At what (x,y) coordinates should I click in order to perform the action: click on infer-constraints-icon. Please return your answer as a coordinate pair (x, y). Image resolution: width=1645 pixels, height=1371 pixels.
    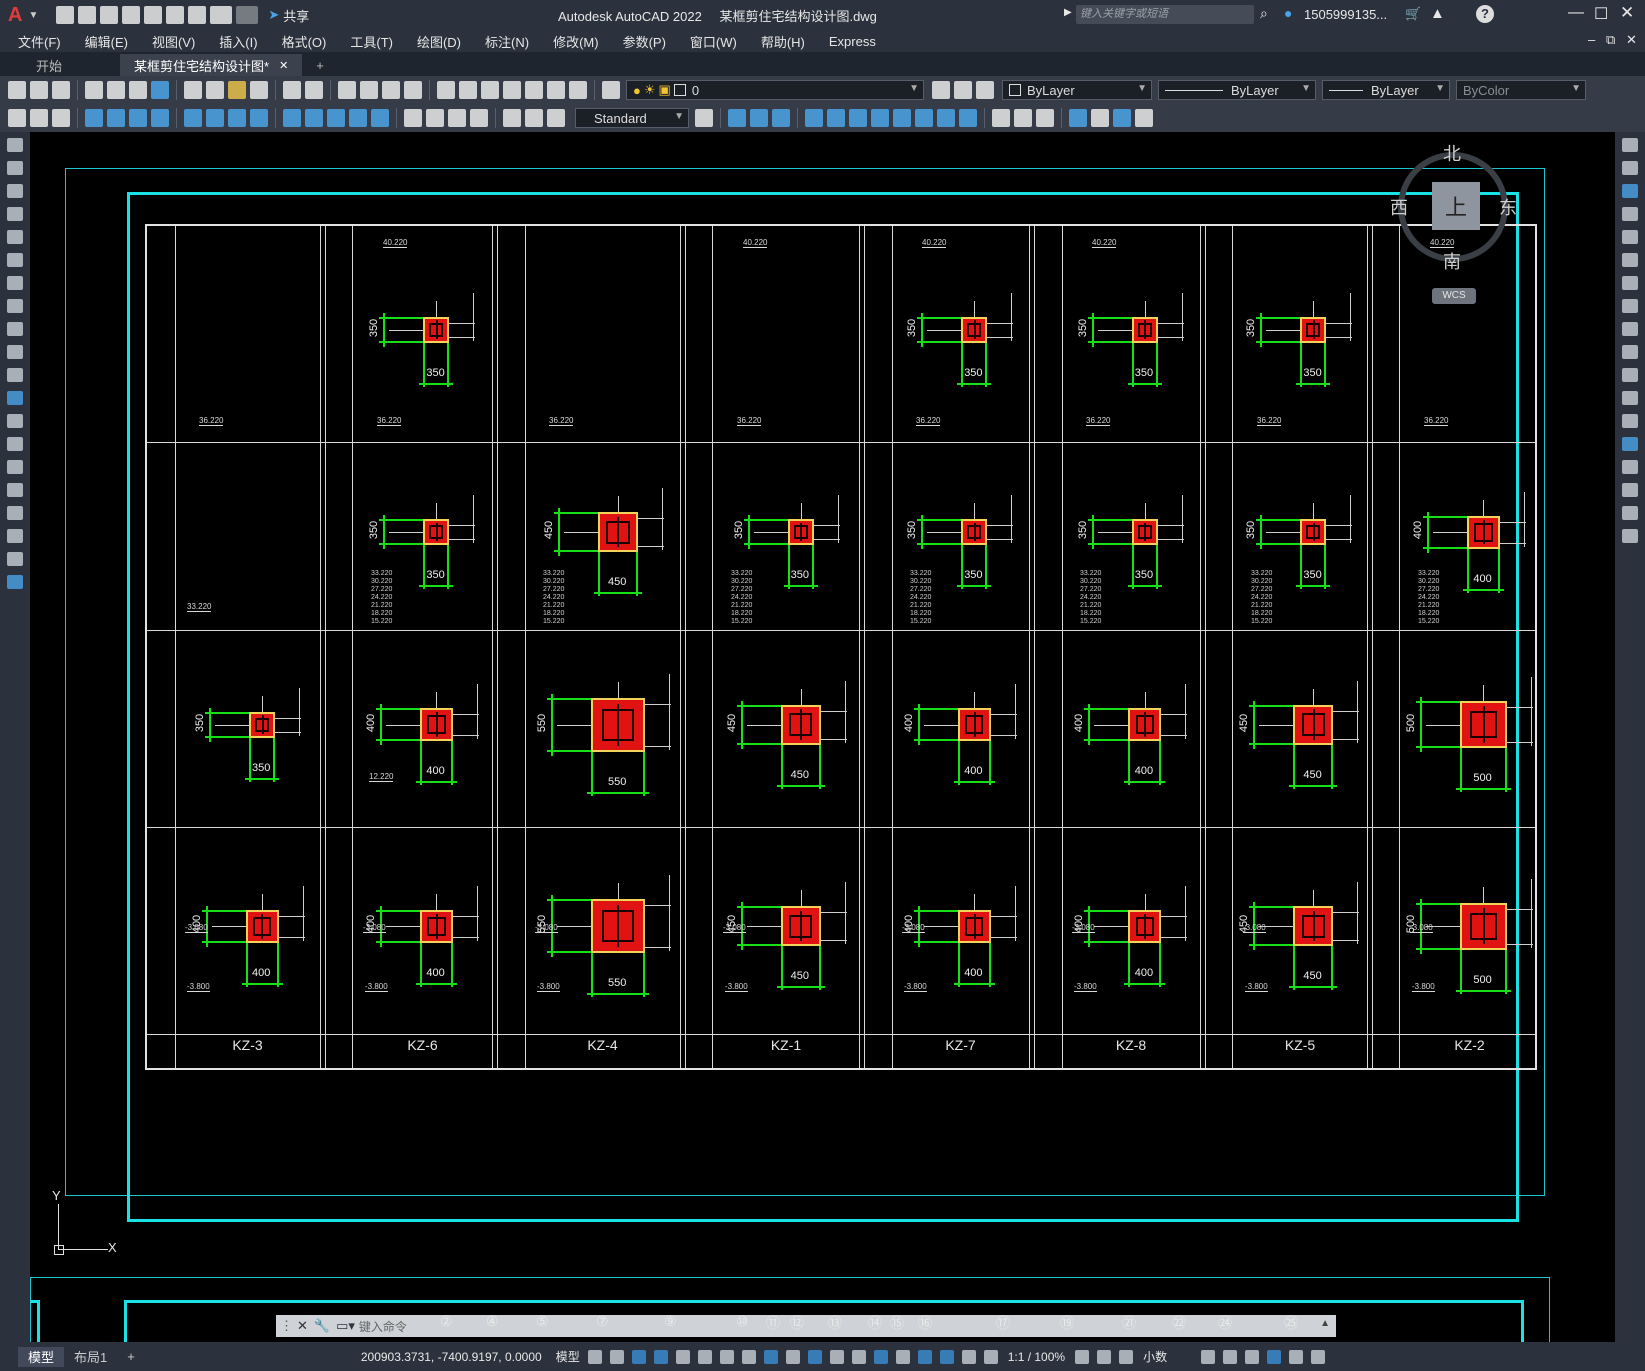
    Looking at the image, I should click on (638, 1356).